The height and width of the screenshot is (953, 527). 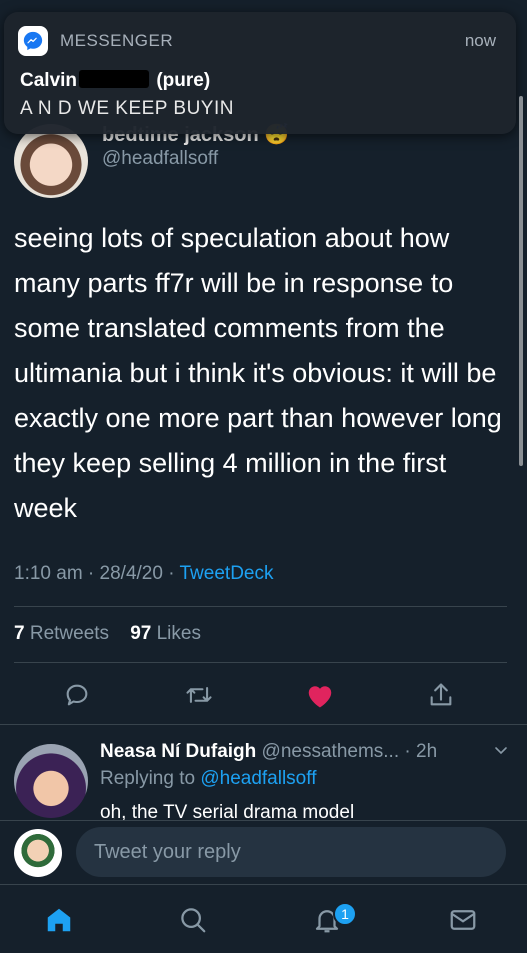 I want to click on reply-age: · 2h, so click(x=421, y=751).